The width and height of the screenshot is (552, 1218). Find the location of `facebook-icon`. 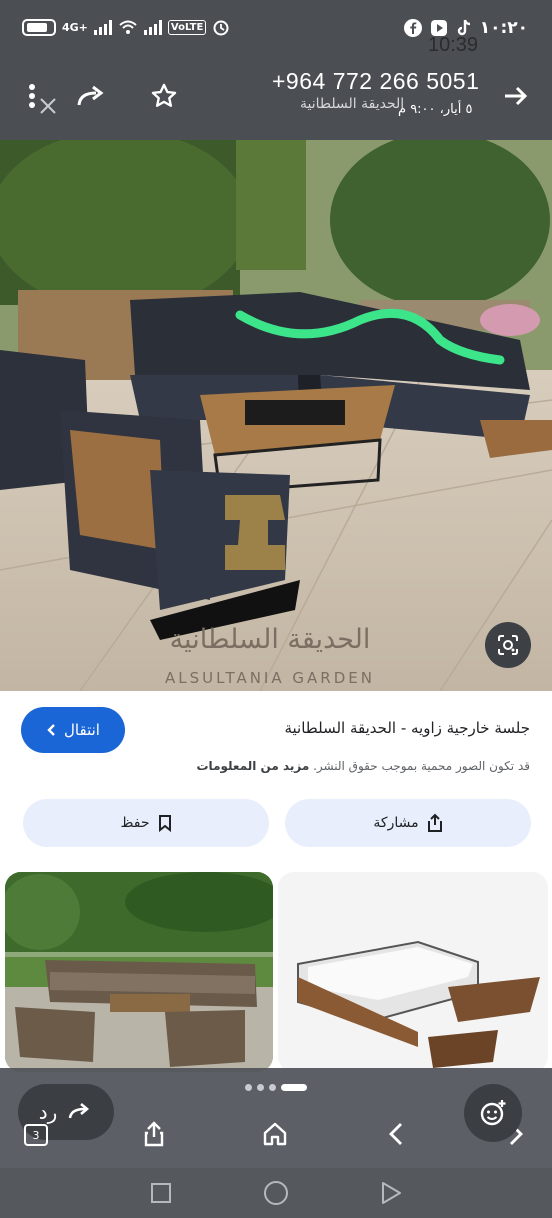

facebook-icon is located at coordinates (412, 28).